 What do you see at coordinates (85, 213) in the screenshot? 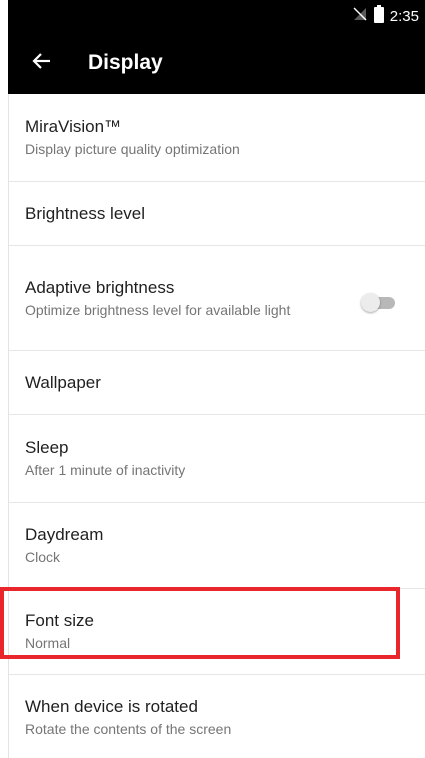
I see `setting-title: Brightness level` at bounding box center [85, 213].